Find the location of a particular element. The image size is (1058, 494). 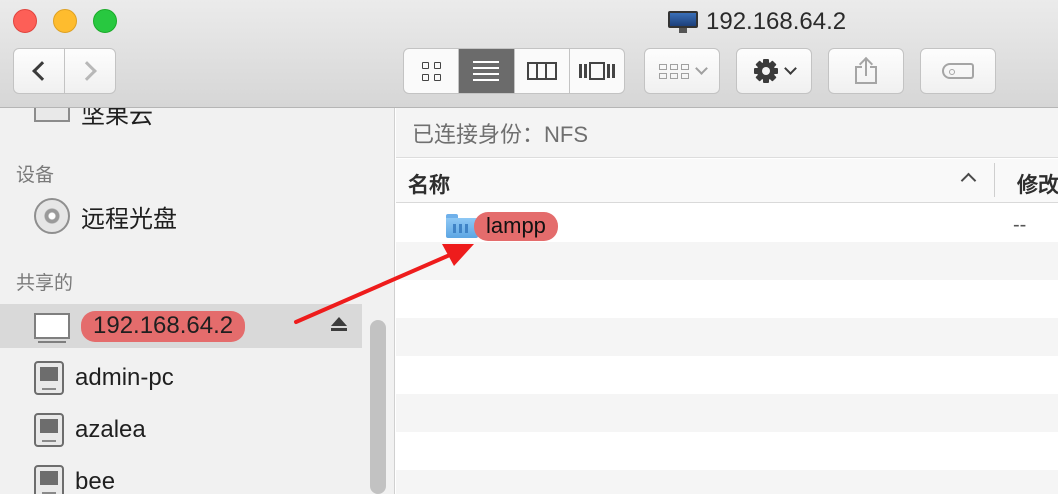

eject-icon is located at coordinates (339, 325).